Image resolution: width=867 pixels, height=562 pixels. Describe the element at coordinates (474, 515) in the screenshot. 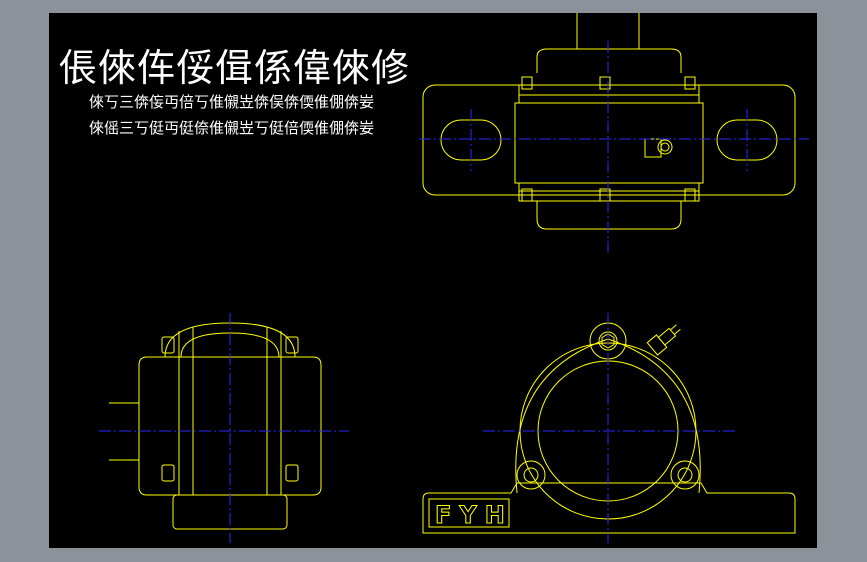

I see `housing-logo: FYH` at that location.